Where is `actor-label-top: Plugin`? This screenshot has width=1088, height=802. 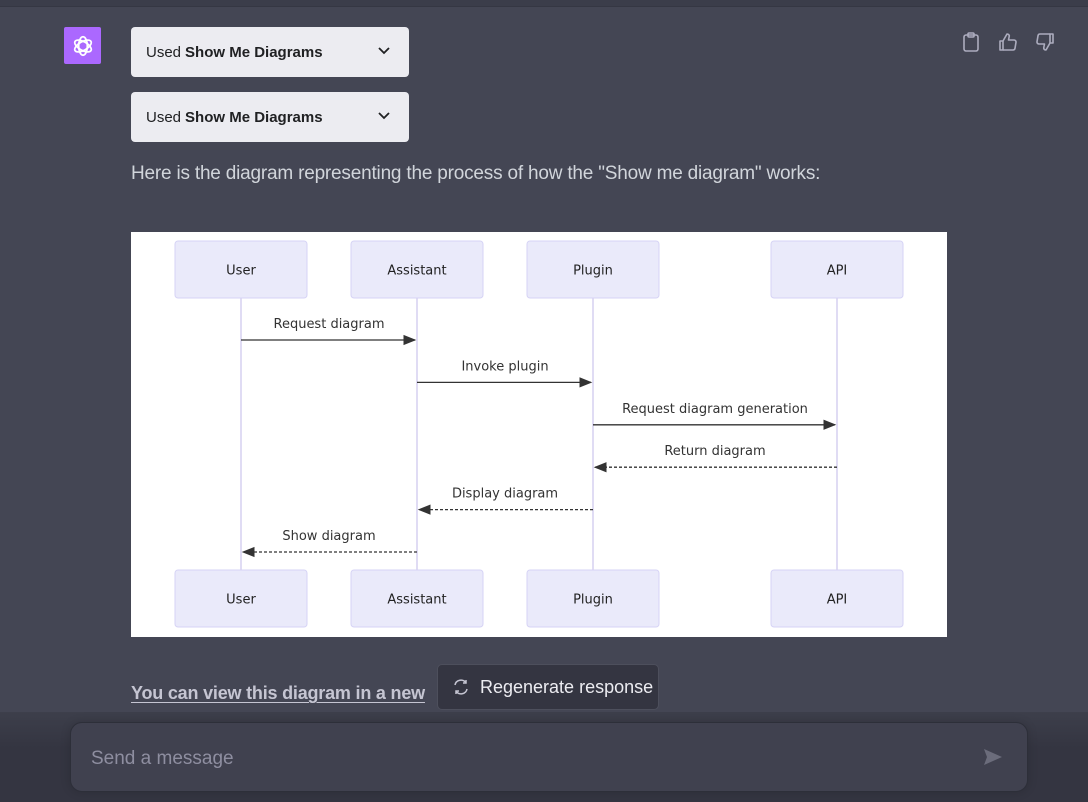
actor-label-top: Plugin is located at coordinates (593, 271).